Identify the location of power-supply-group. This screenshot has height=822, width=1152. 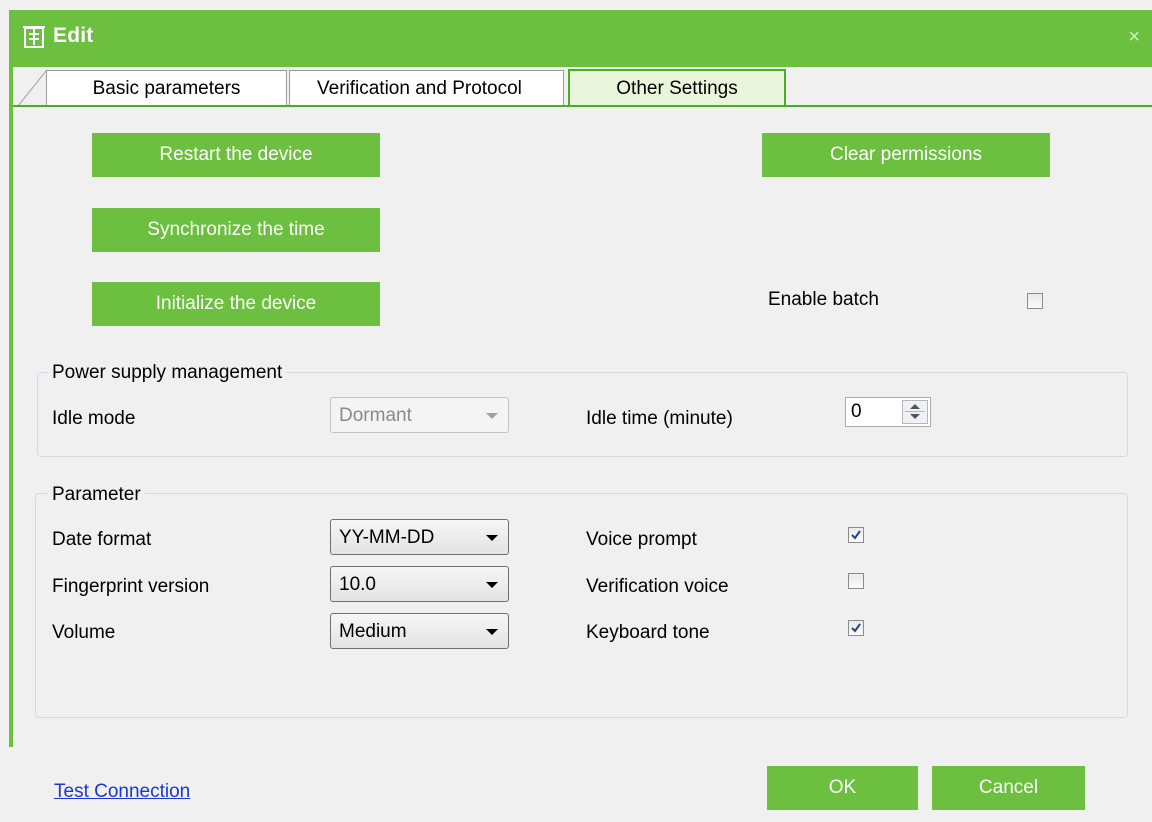
(582, 414).